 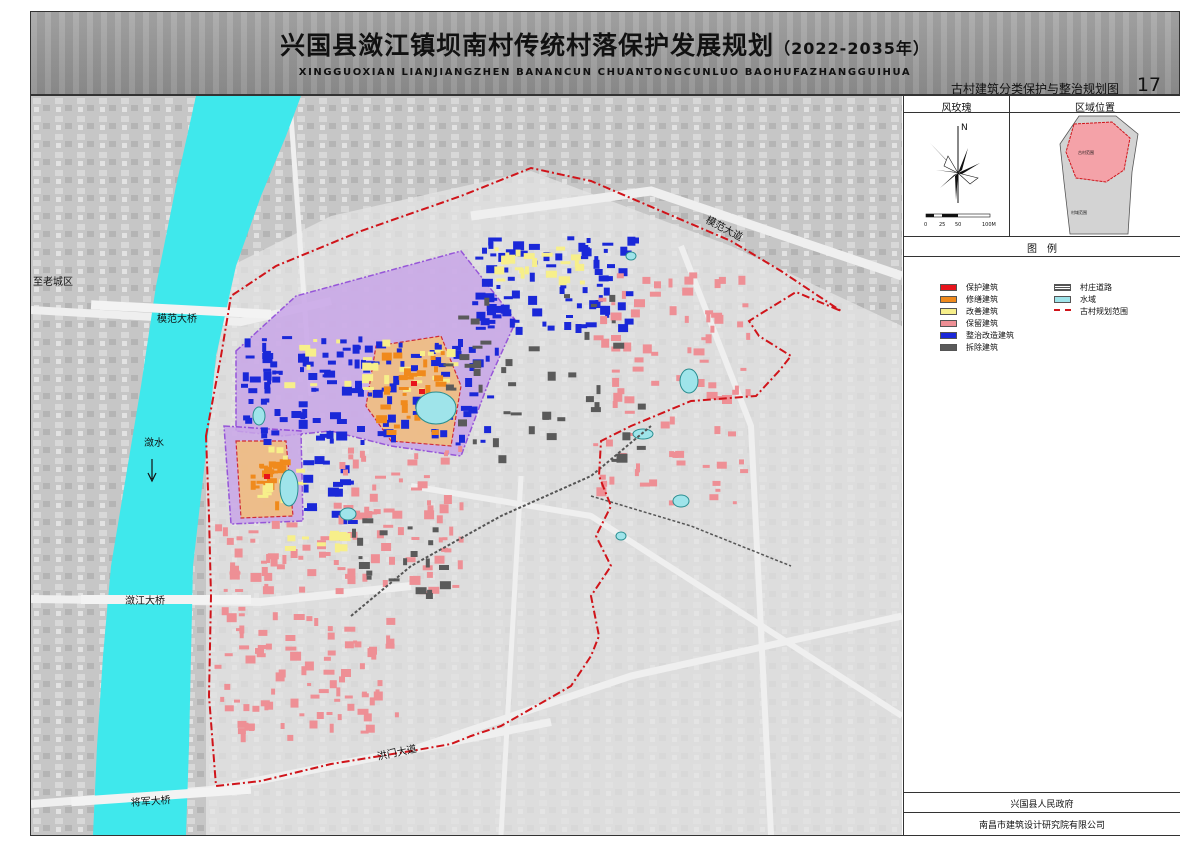 I want to click on building-protected, so click(x=267, y=476).